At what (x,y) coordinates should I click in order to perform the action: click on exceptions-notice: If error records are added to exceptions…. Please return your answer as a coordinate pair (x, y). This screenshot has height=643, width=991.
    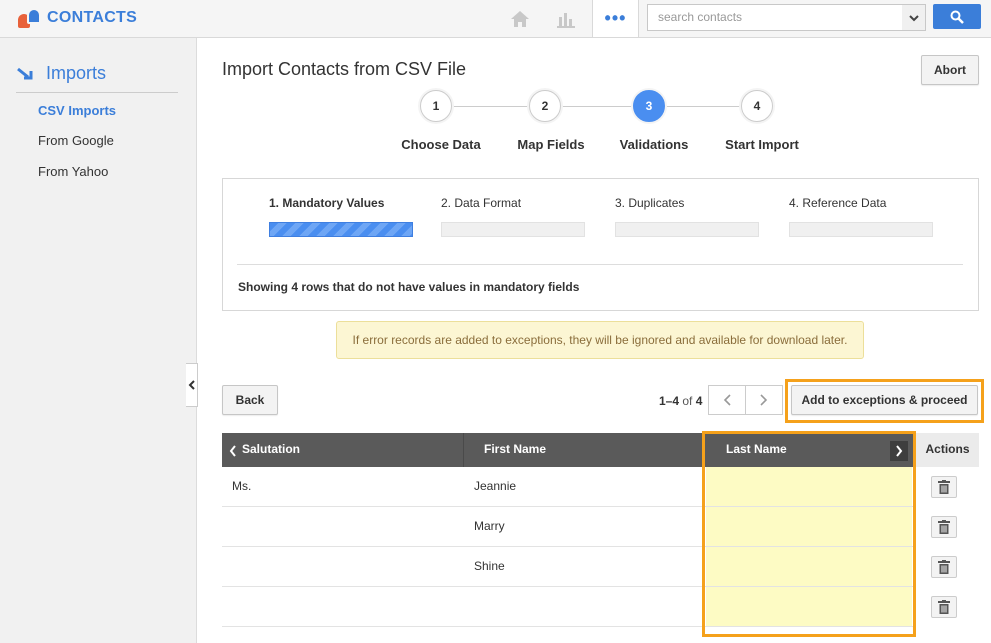
    Looking at the image, I should click on (600, 340).